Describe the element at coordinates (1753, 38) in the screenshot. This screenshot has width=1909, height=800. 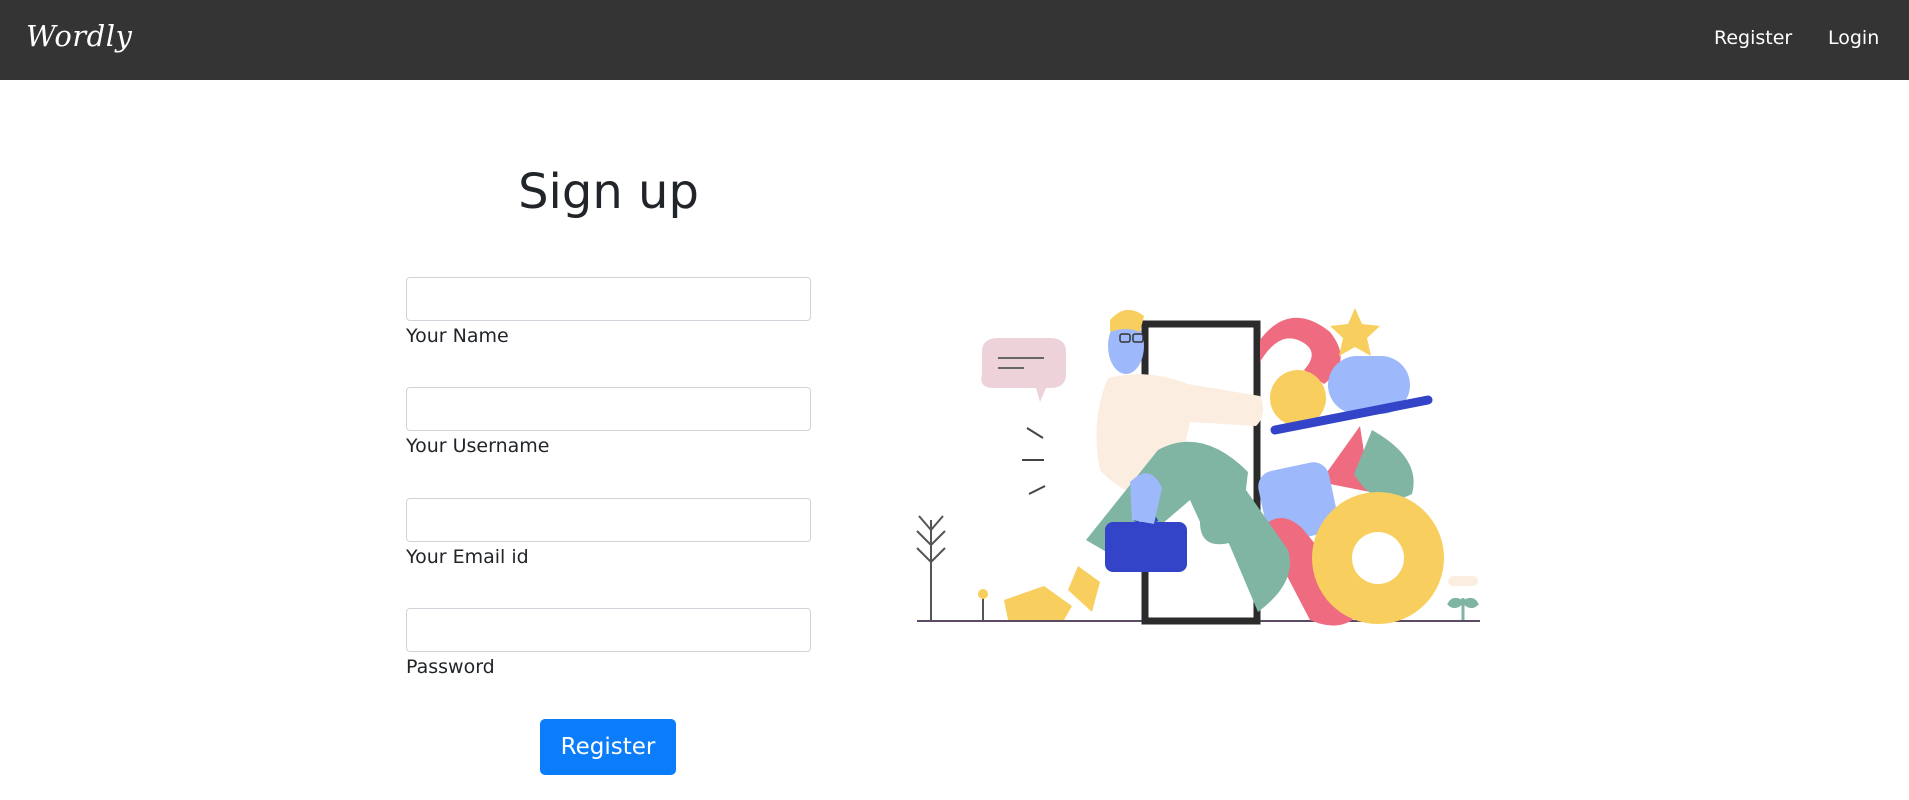
I see `nav-register-link: Register` at that location.